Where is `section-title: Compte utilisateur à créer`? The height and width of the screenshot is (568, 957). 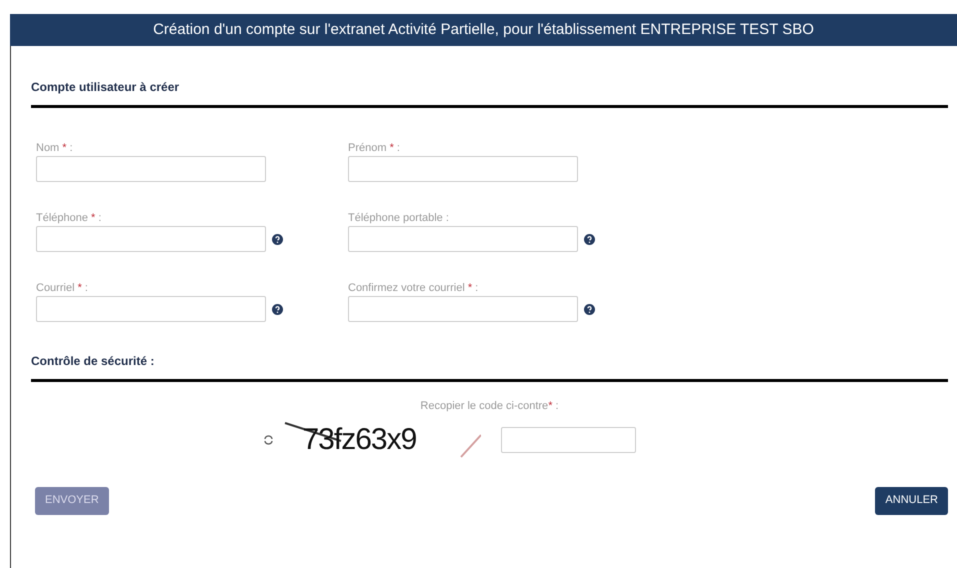
section-title: Compte utilisateur à créer is located at coordinates (105, 87).